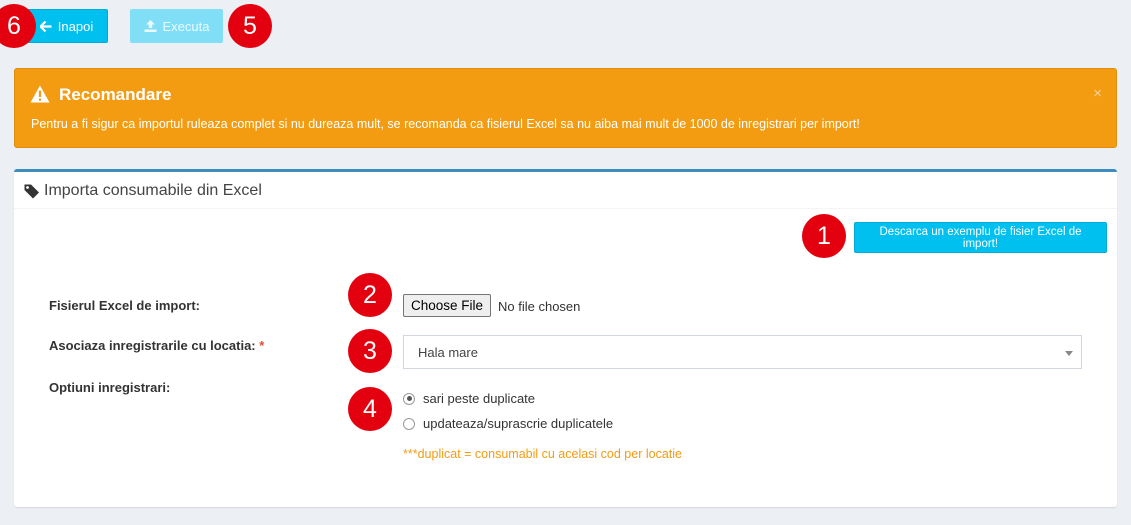 This screenshot has height=525, width=1131. I want to click on execute-button: Executa, so click(176, 26).